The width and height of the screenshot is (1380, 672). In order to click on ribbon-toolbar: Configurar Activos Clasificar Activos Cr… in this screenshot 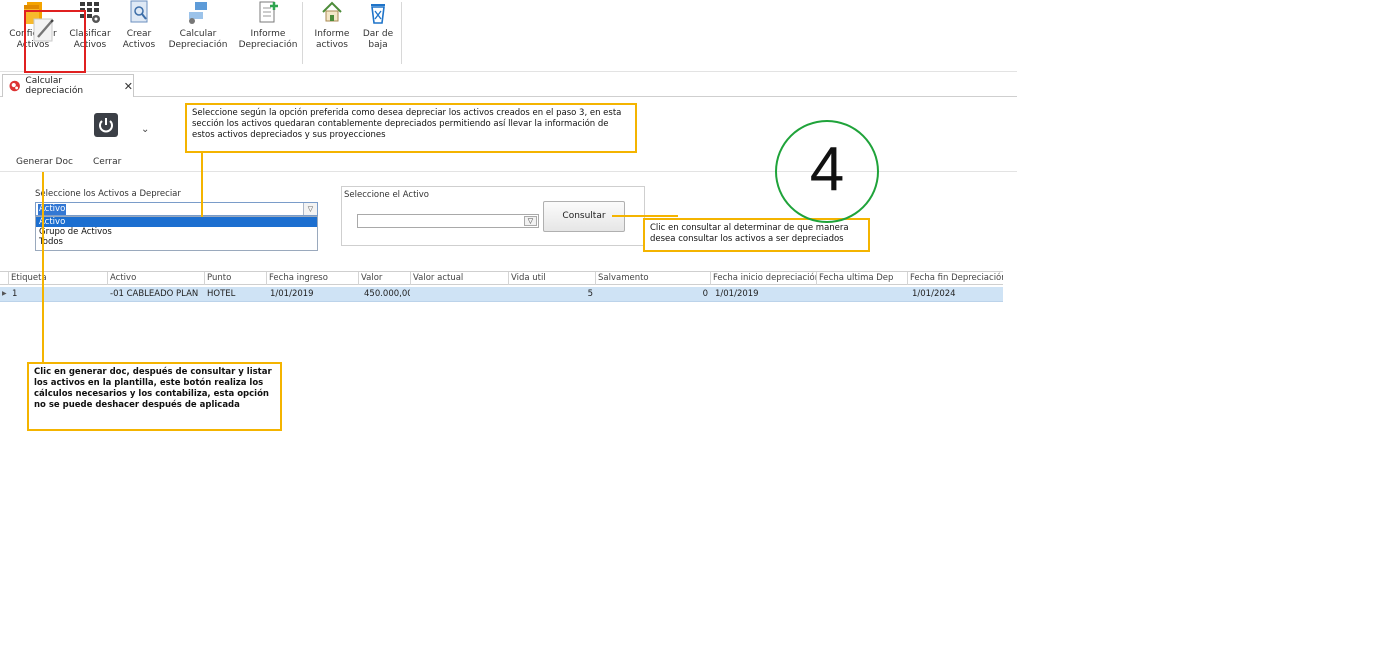, I will do `click(508, 36)`.